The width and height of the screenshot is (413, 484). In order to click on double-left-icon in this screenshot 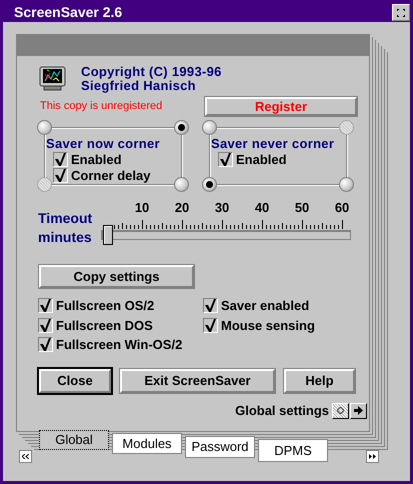, I will do `click(25, 456)`.